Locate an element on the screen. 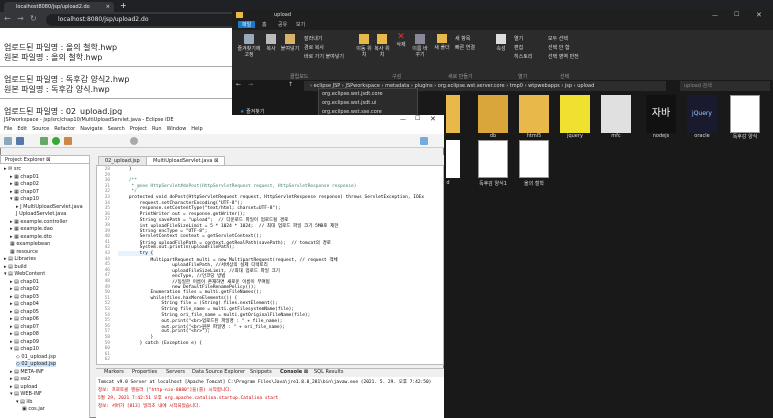  tree-item: ▸ ▦ example.dao is located at coordinates (31, 229).